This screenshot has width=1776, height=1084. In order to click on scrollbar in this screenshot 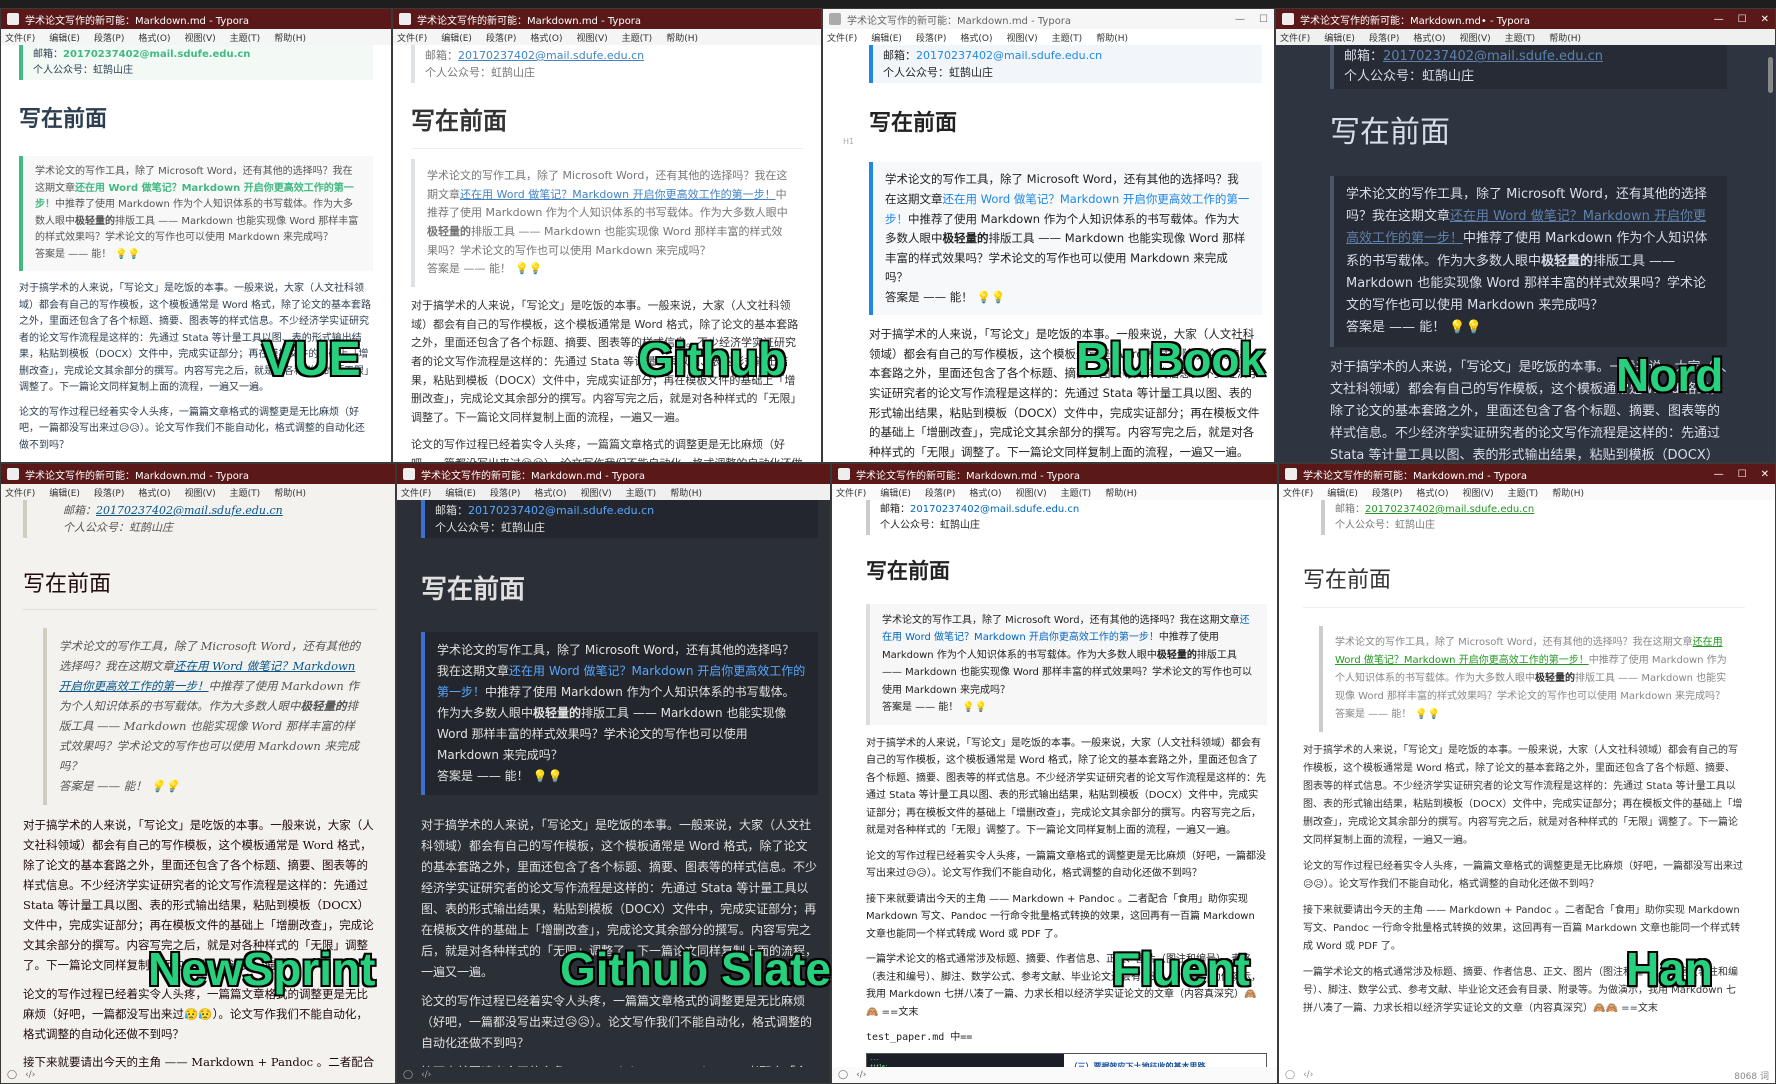, I will do `click(1770, 75)`.